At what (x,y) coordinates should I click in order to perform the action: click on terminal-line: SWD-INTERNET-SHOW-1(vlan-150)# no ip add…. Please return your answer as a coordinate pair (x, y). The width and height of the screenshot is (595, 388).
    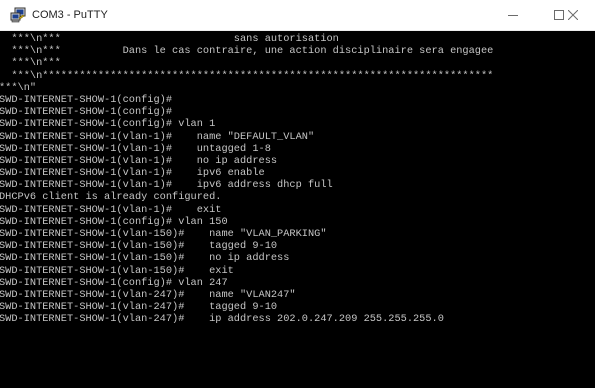
    Looking at the image, I should click on (145, 258).